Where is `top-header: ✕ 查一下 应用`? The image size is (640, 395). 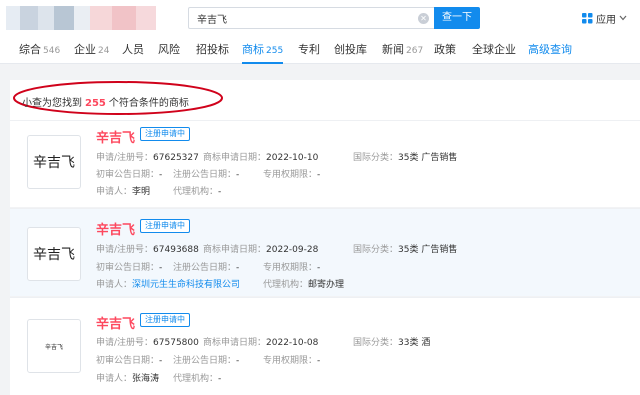
top-header: ✕ 查一下 应用 is located at coordinates (320, 19).